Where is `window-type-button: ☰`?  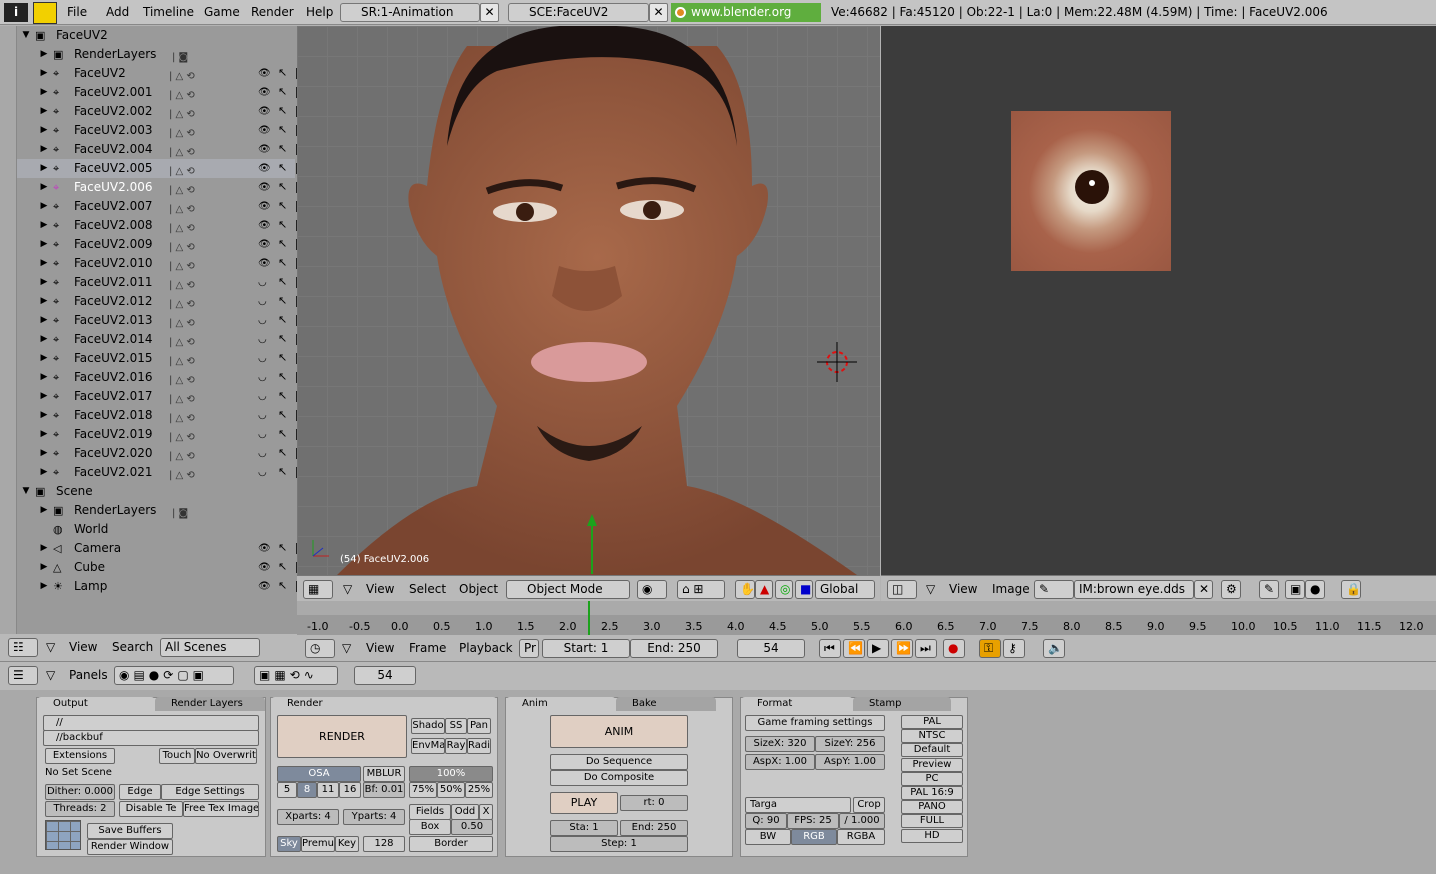 window-type-button: ☰ is located at coordinates (23, 675).